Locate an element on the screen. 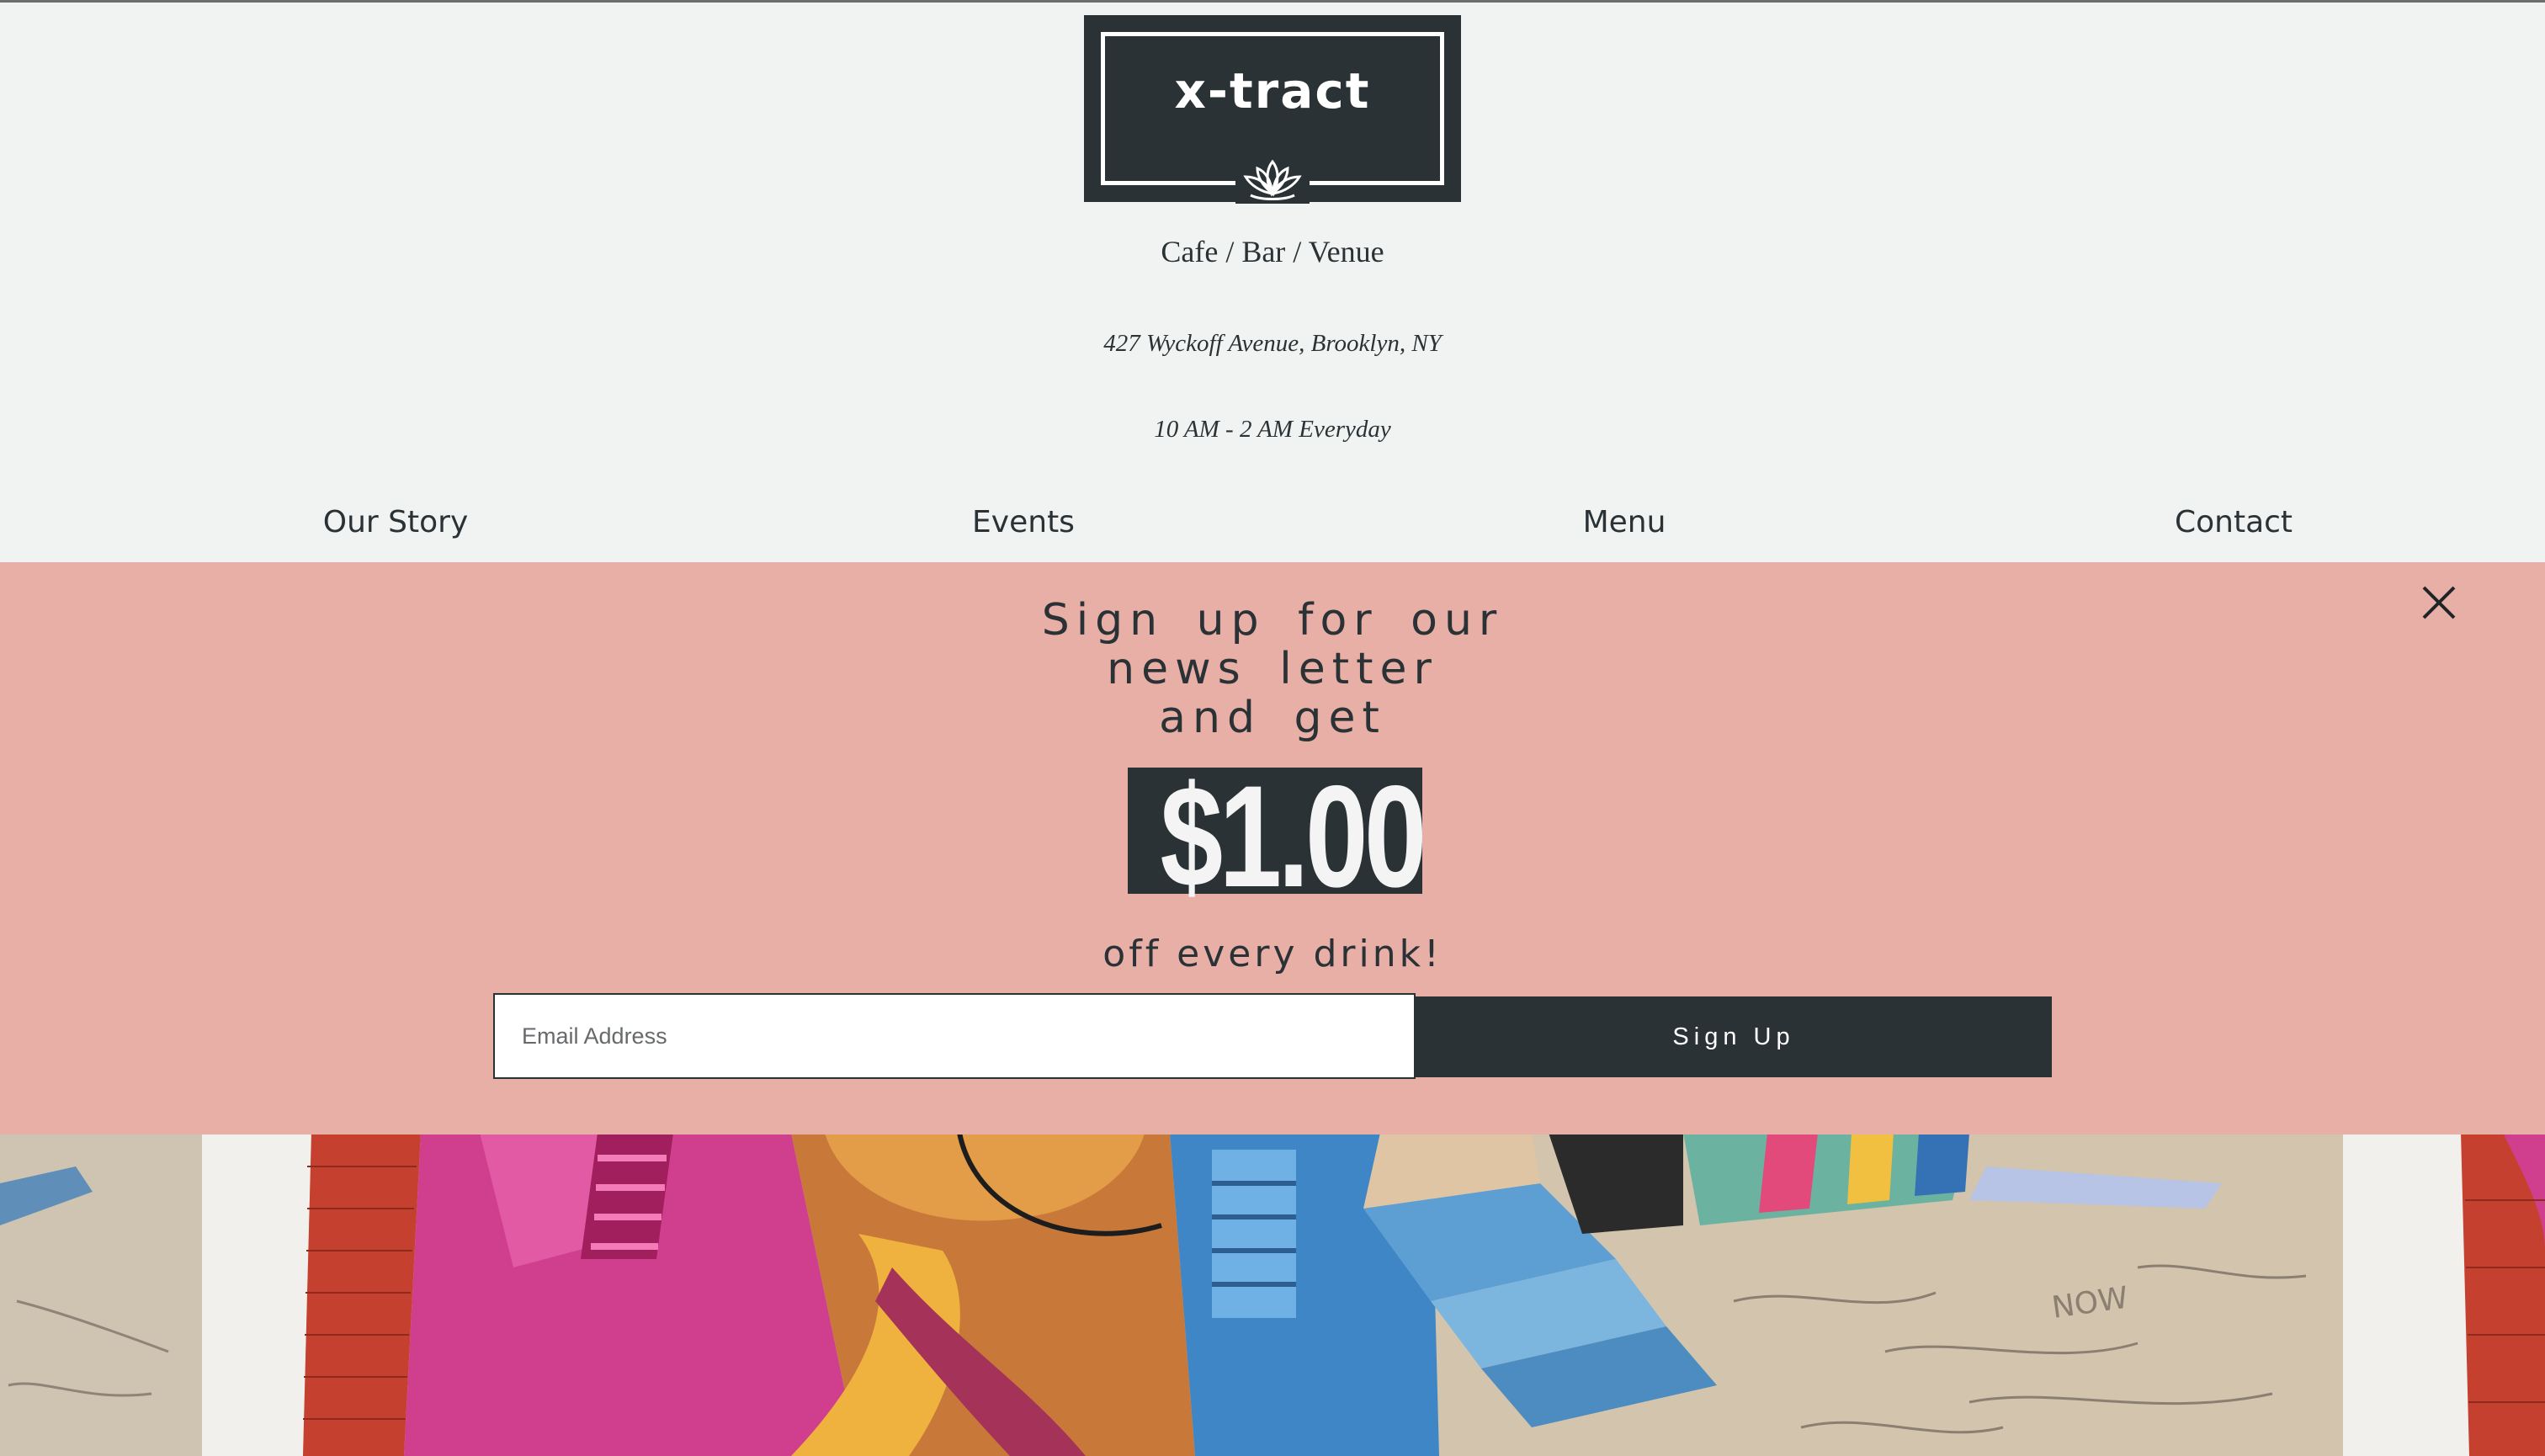  hero-image-left-slice is located at coordinates (101, 1294).